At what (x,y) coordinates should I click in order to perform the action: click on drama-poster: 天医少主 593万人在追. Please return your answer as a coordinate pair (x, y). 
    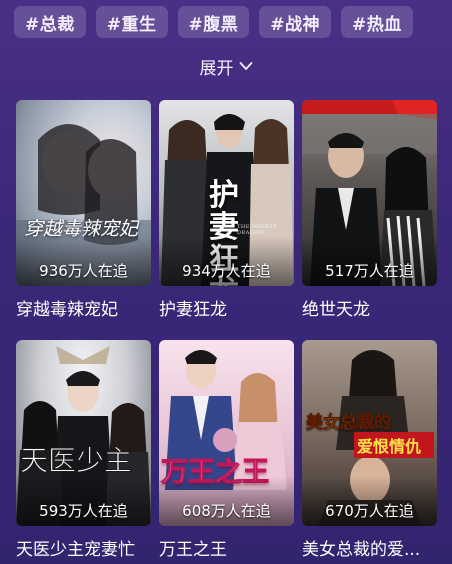
    Looking at the image, I should click on (83, 433).